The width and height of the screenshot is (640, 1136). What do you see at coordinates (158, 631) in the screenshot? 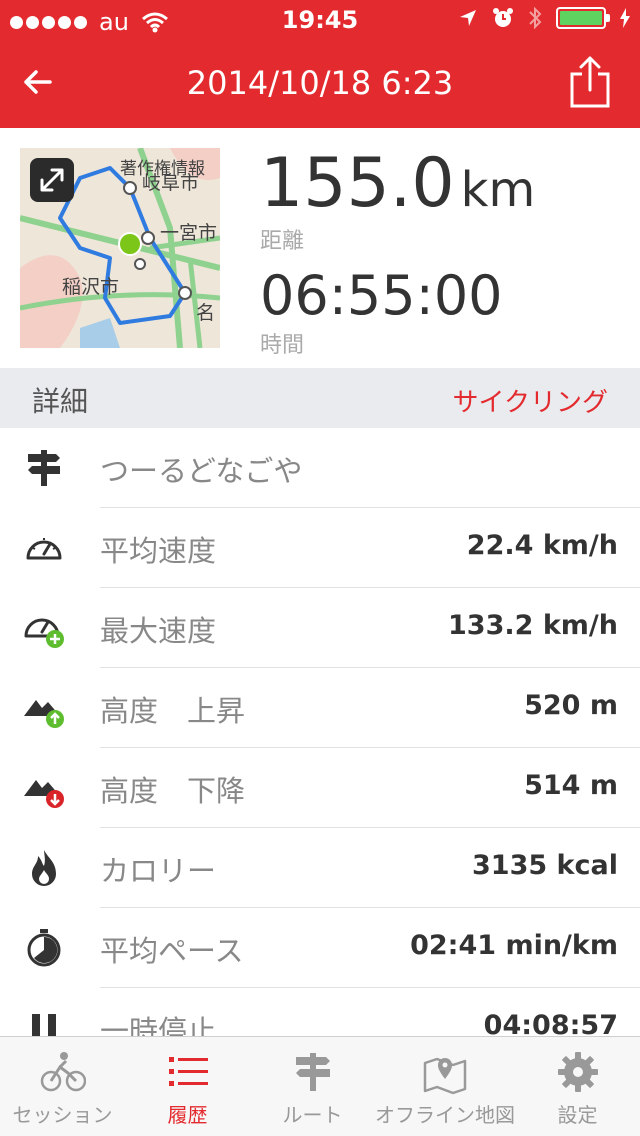
I see `row-label: 最大速度` at bounding box center [158, 631].